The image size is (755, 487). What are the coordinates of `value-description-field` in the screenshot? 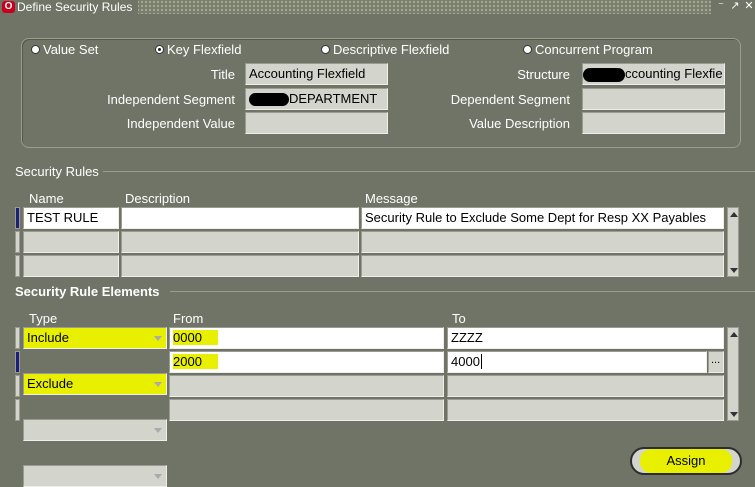 It's located at (653, 123).